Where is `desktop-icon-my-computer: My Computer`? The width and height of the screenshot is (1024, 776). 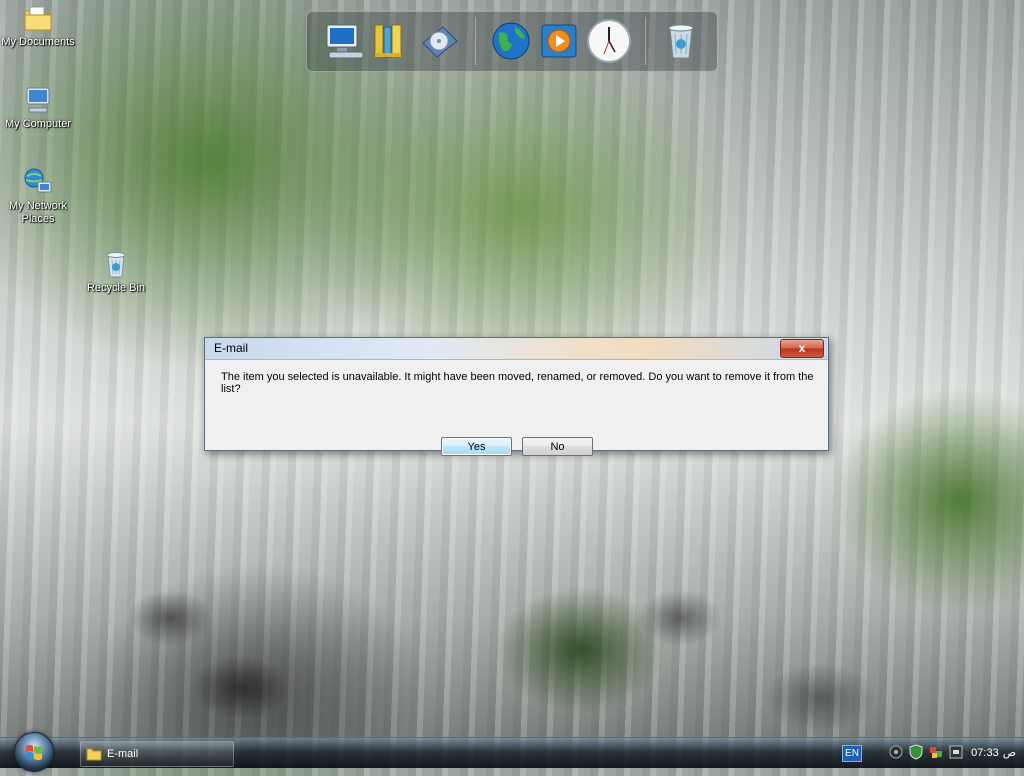 desktop-icon-my-computer: My Computer is located at coordinates (39, 107).